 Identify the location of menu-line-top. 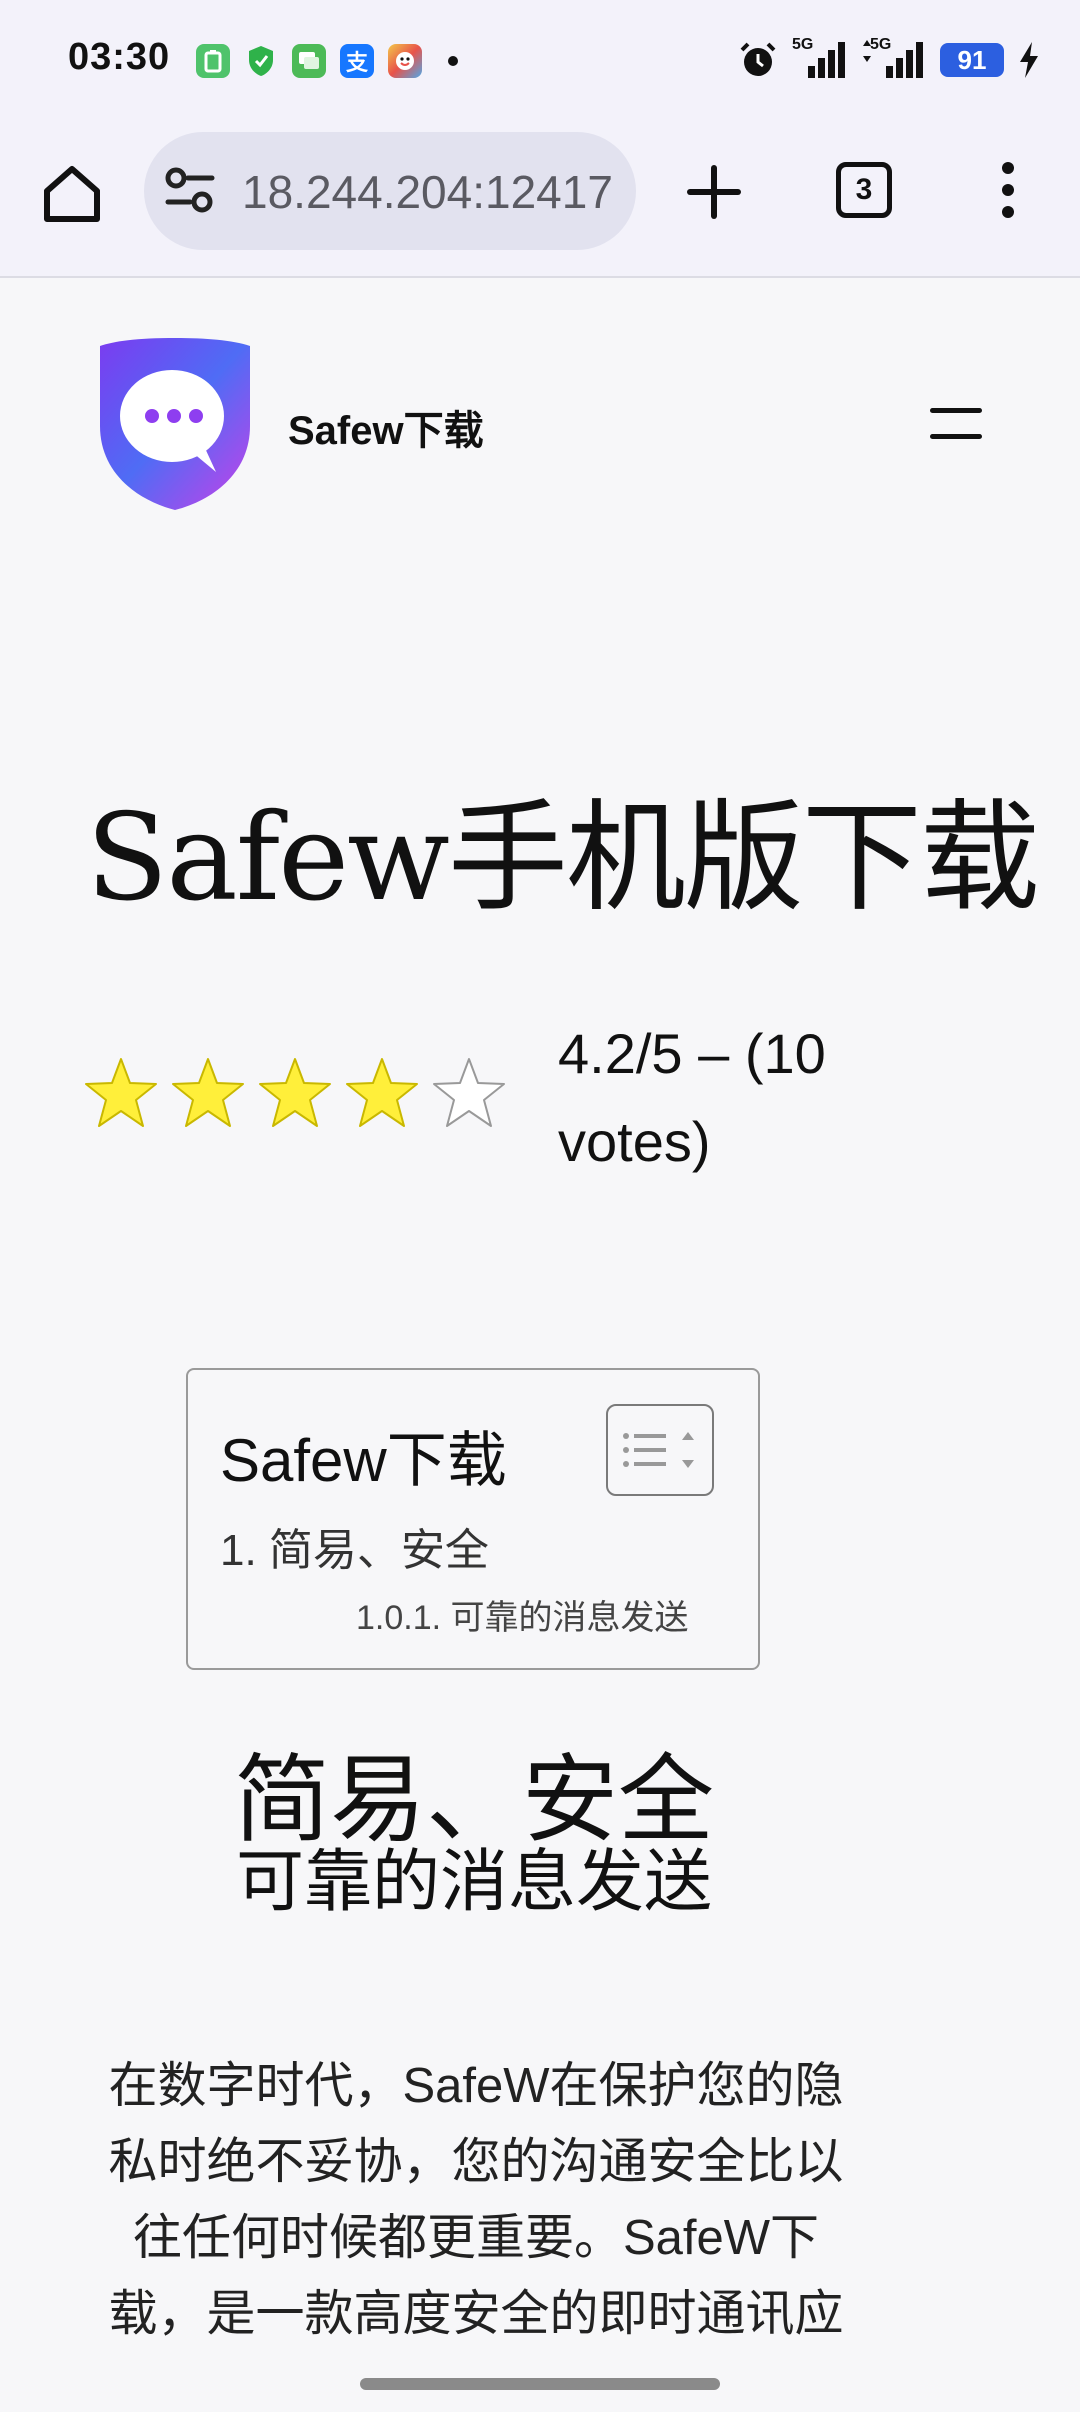
(956, 410).